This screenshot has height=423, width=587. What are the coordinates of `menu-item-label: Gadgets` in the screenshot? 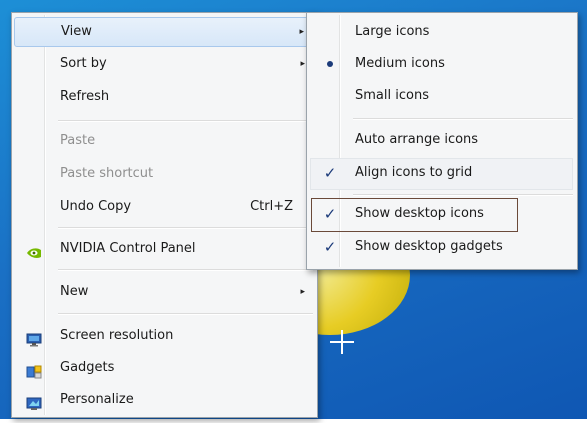 It's located at (87, 367).